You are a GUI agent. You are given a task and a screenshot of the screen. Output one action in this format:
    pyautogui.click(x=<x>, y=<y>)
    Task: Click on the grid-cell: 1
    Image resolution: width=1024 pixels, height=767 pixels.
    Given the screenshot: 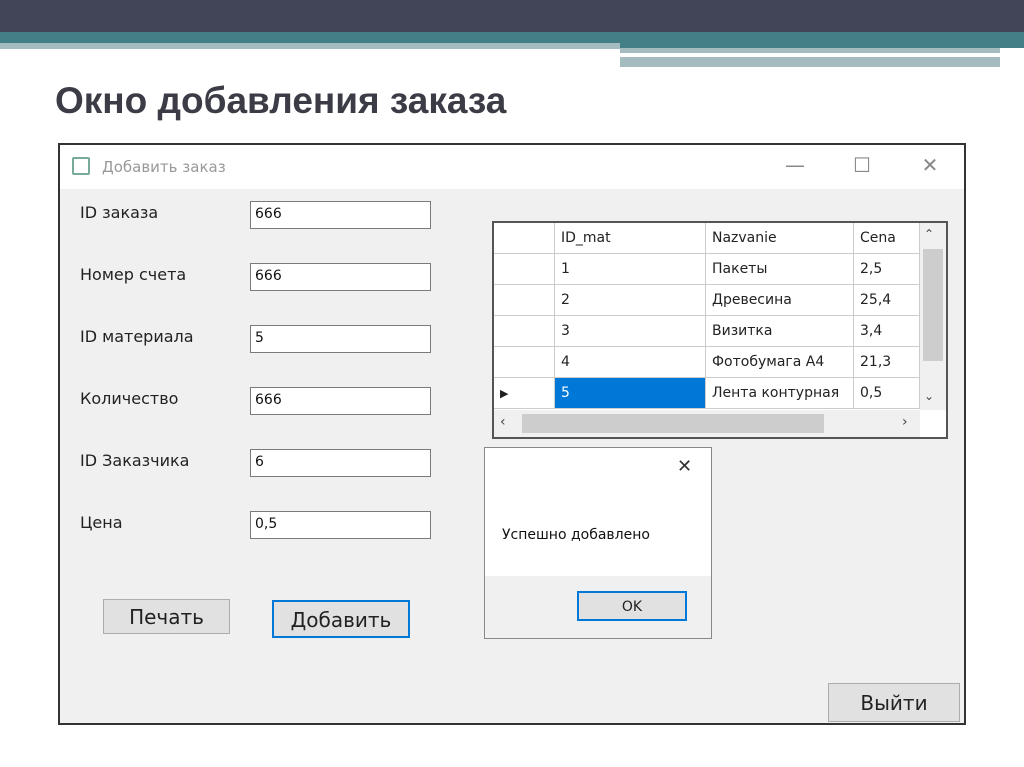 What is the action you would take?
    pyautogui.click(x=630, y=269)
    